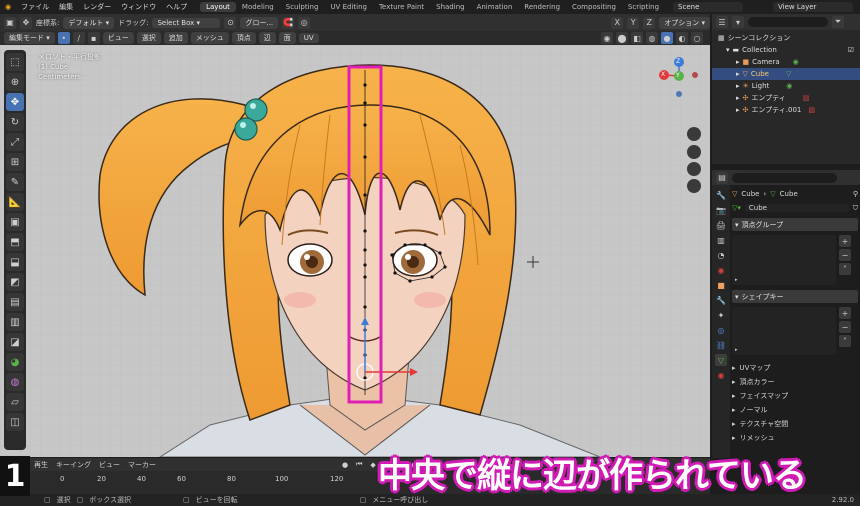 This screenshot has height=506, width=860. I want to click on mirror-y-button: Y, so click(633, 22).